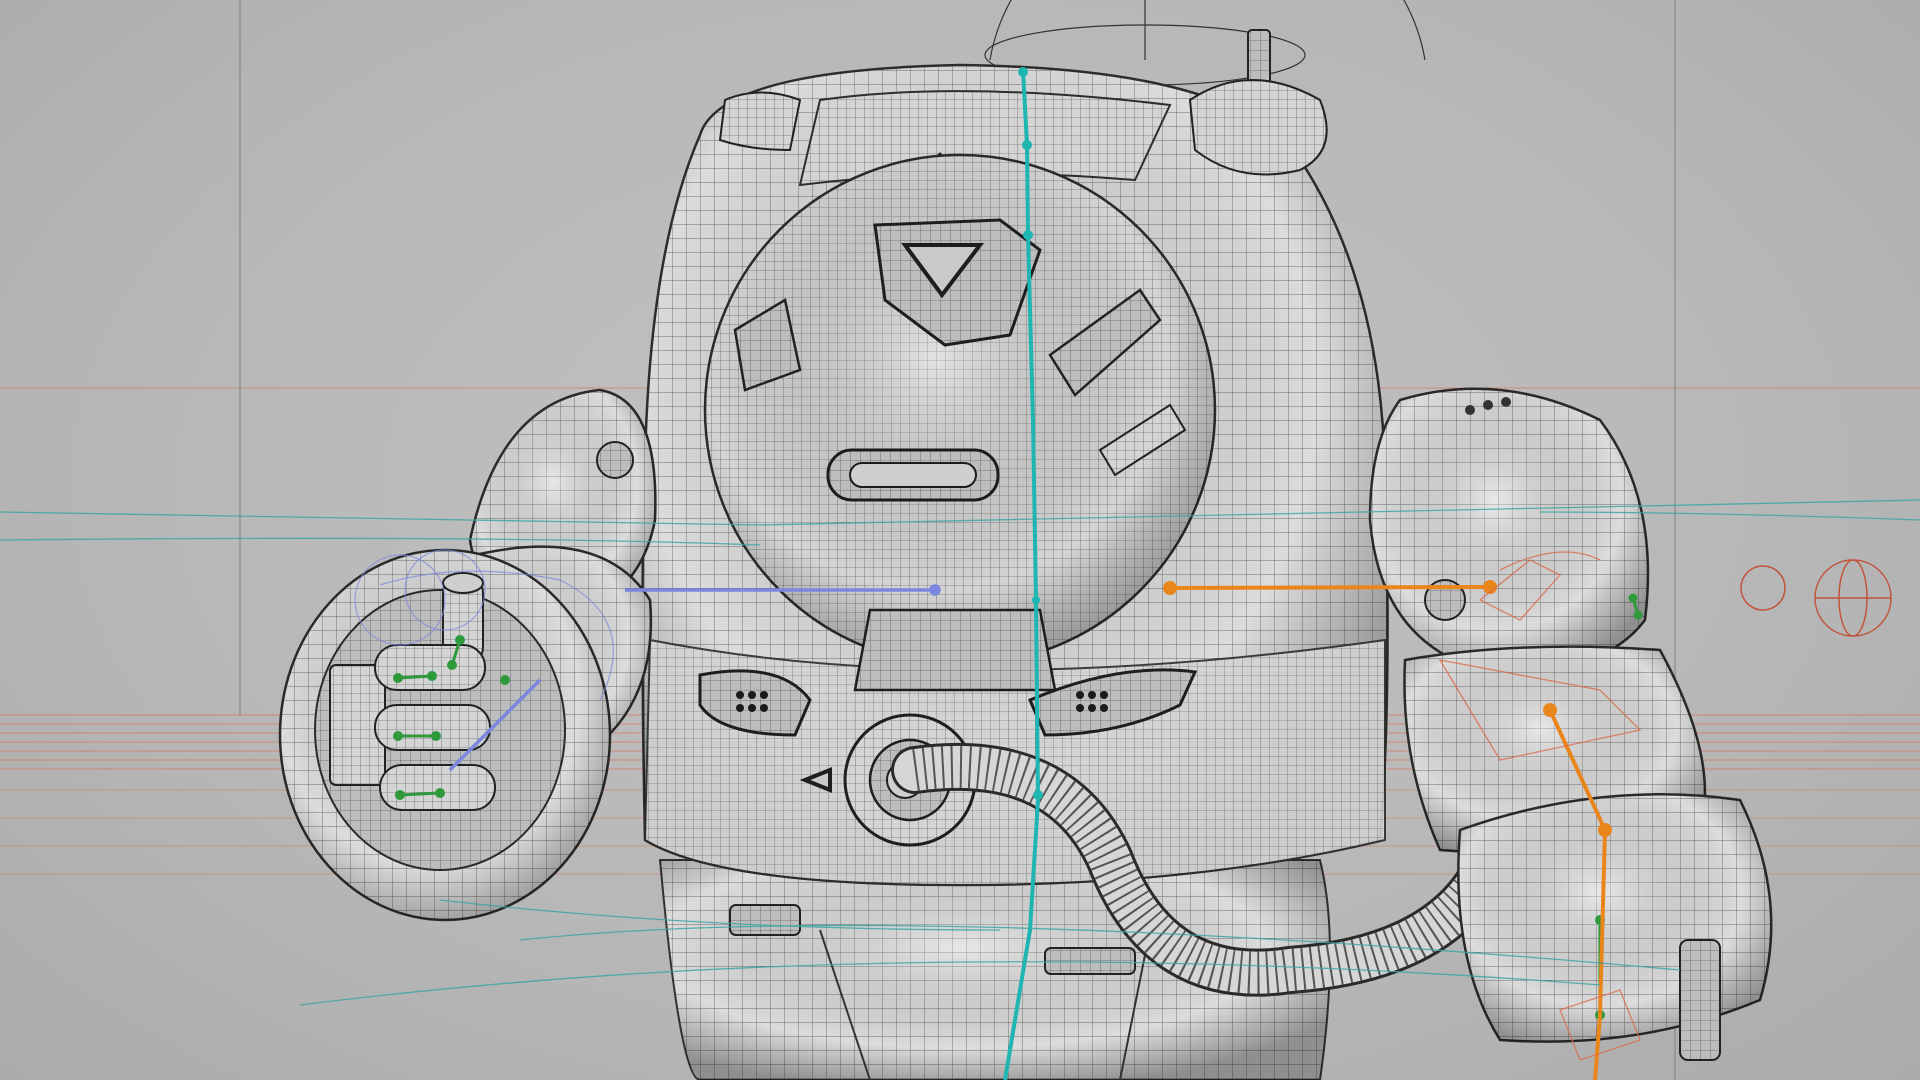 This screenshot has width=1920, height=1080. What do you see at coordinates (1763, 588) in the screenshot?
I see `shoulder-circle-control` at bounding box center [1763, 588].